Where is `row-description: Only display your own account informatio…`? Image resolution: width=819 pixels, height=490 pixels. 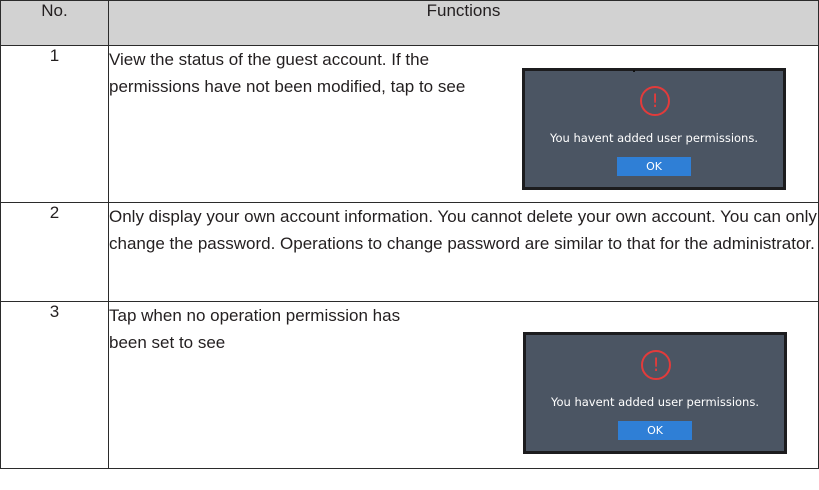 row-description: Only display your own account informatio… is located at coordinates (463, 230).